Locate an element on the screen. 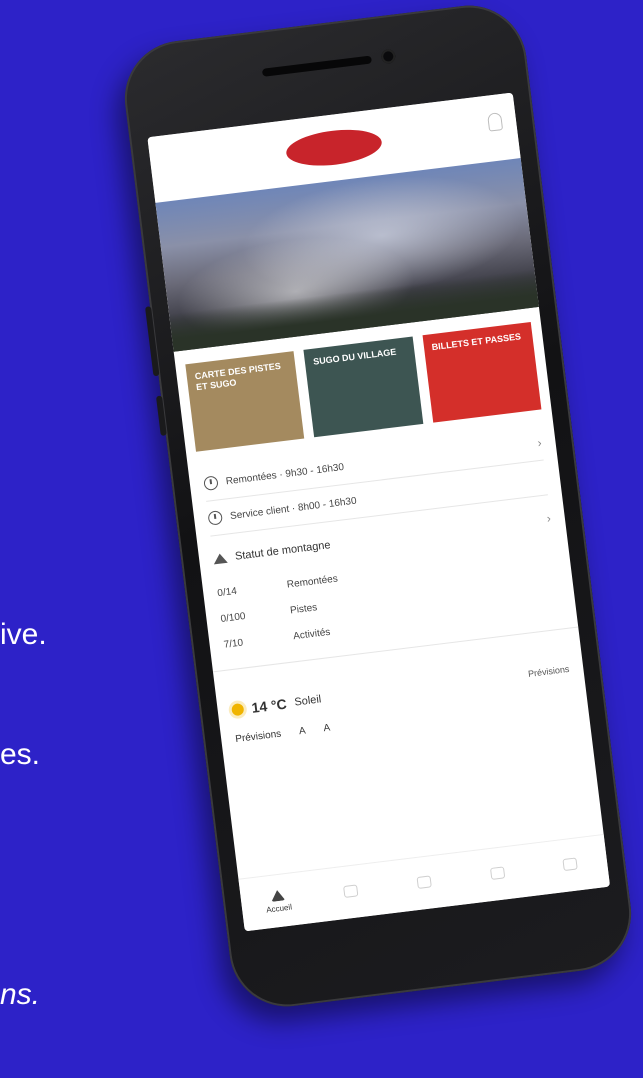  tile-village: SUGO DU VILLAGE is located at coordinates (363, 387).